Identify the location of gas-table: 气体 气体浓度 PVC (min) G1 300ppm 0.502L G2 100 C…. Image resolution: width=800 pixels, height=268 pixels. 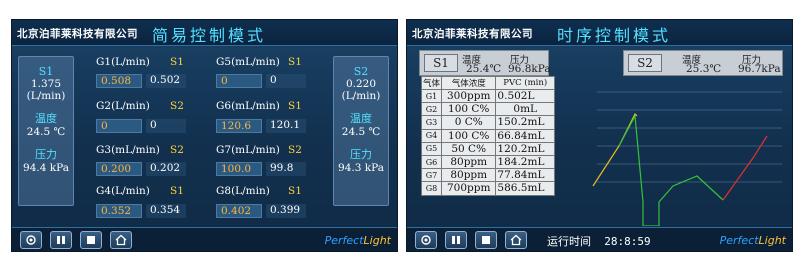
(487, 136).